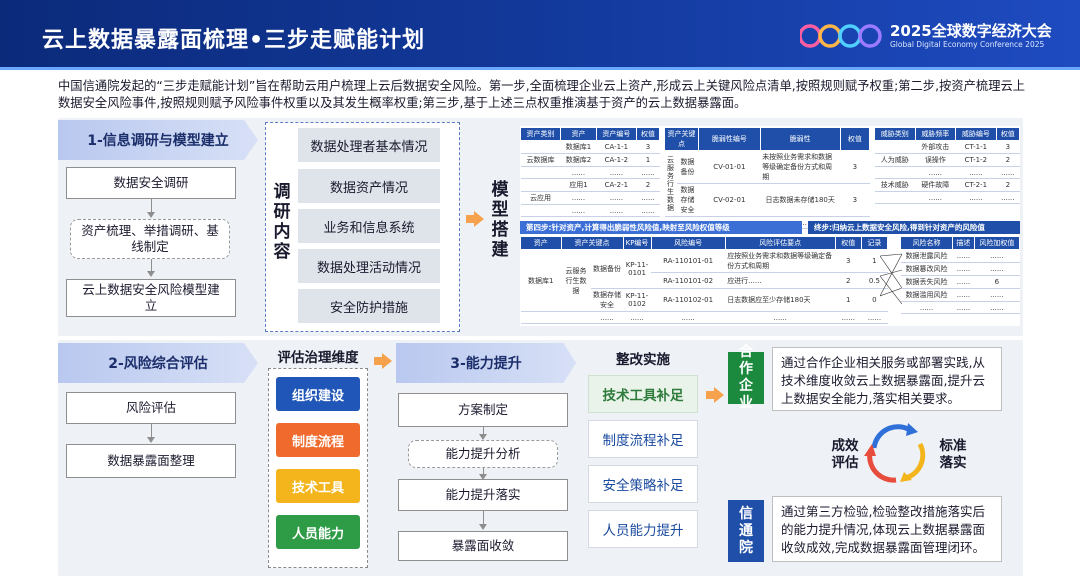 The height and width of the screenshot is (586, 1080). I want to click on rectify-policy: 安全策略补足, so click(643, 484).